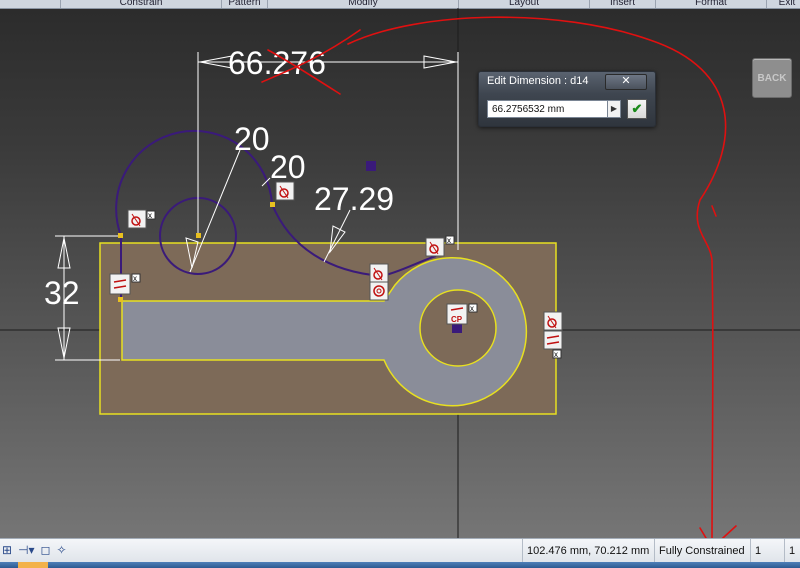 The width and height of the screenshot is (800, 568). Describe the element at coordinates (252, 139) in the screenshot. I see `dim-text-radius-small: 20` at that location.